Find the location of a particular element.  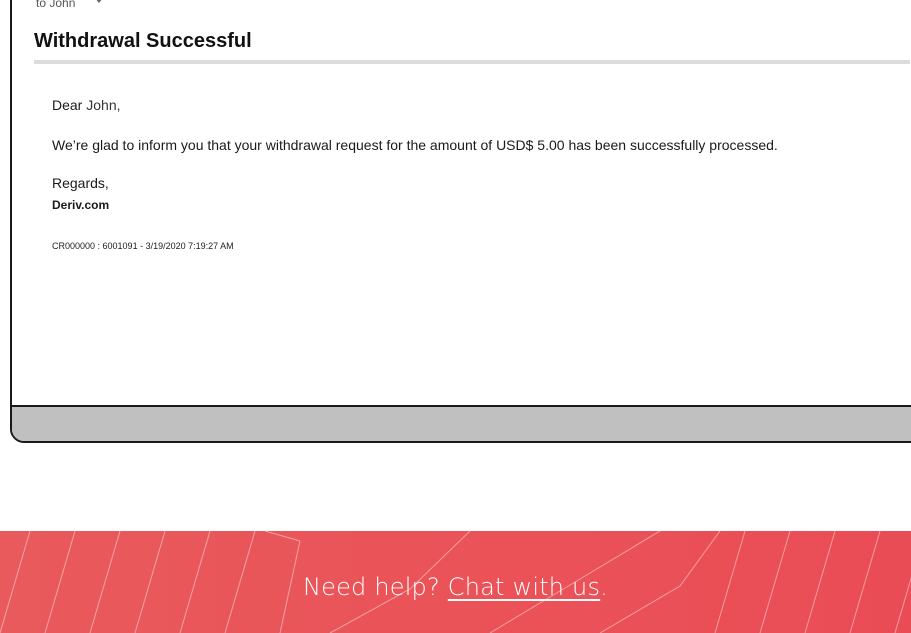

help-suffix: . is located at coordinates (604, 587).